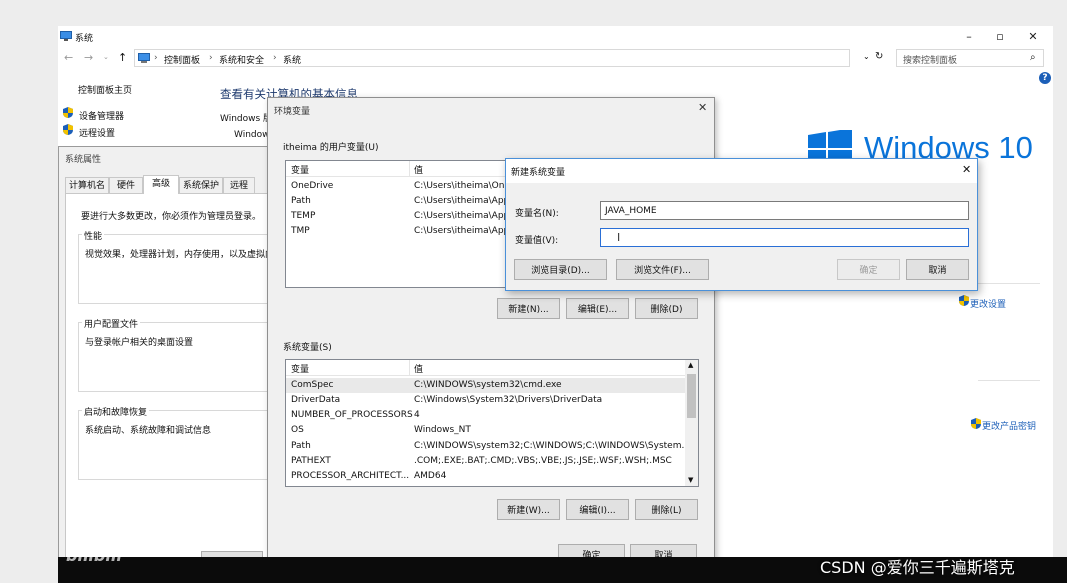  I want to click on breadcrumb: › 控制面板 › 系统和安全 › 系统, so click(492, 58).